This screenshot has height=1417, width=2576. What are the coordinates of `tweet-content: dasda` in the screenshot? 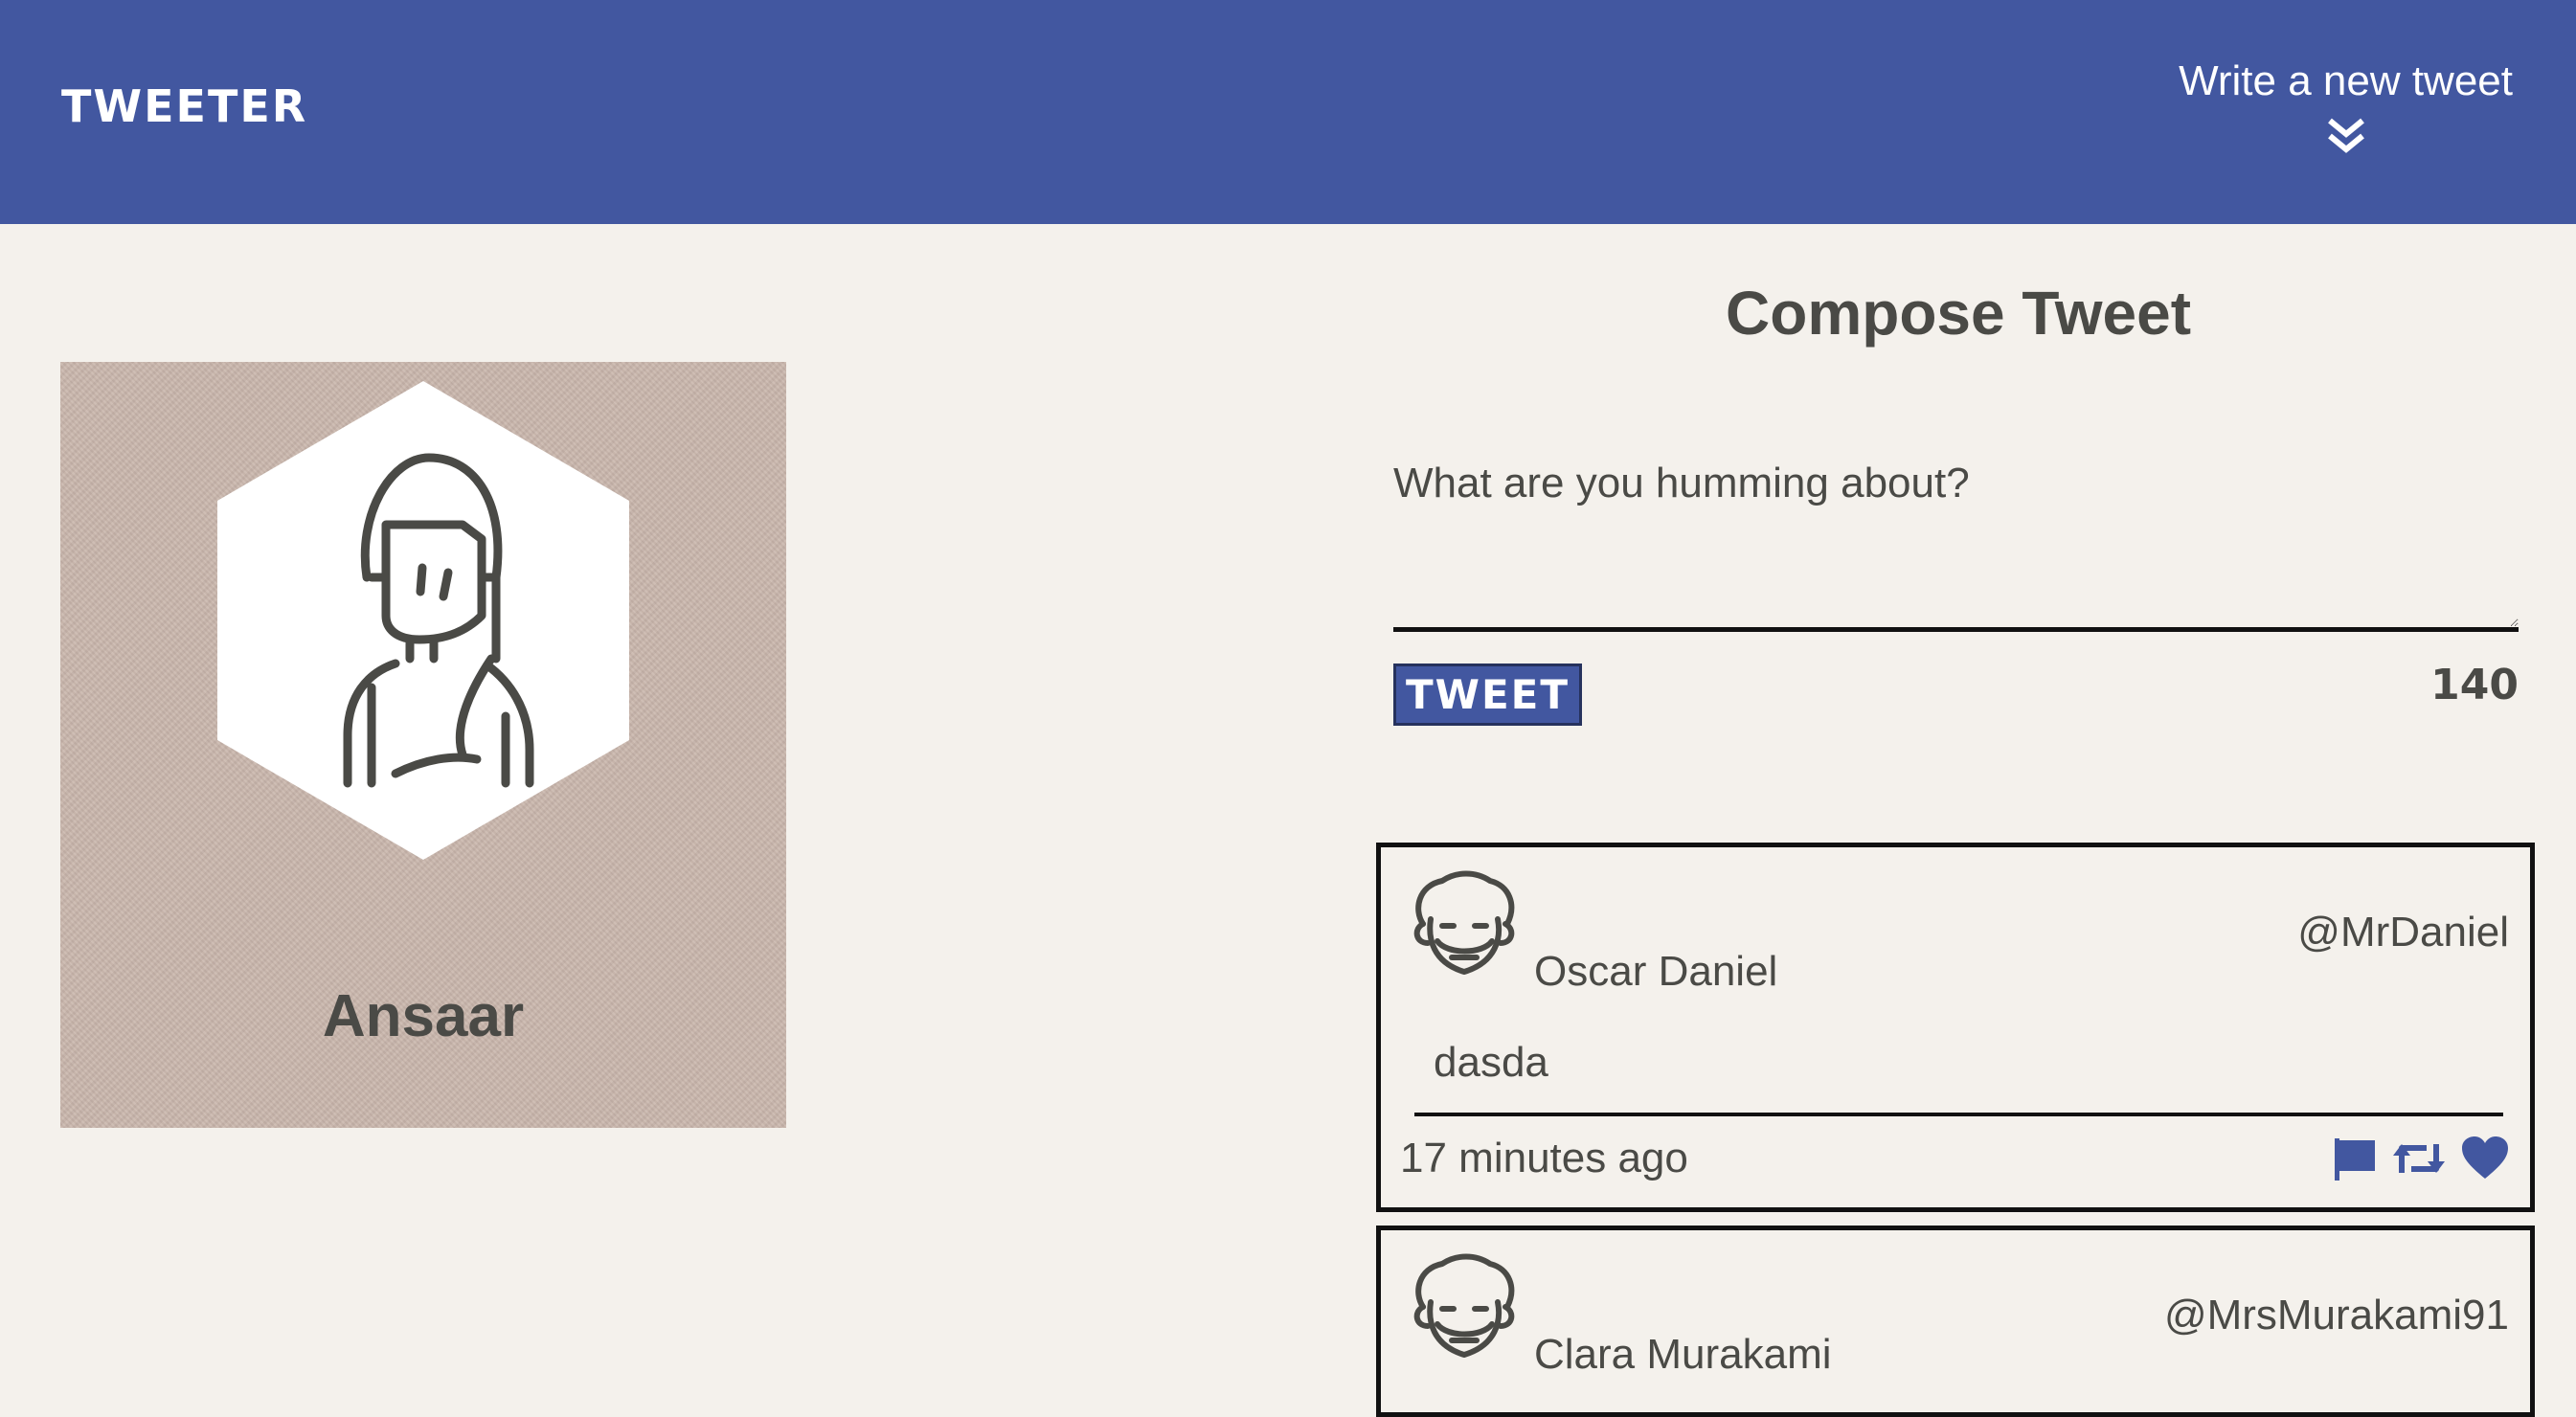 It's located at (1491, 1063).